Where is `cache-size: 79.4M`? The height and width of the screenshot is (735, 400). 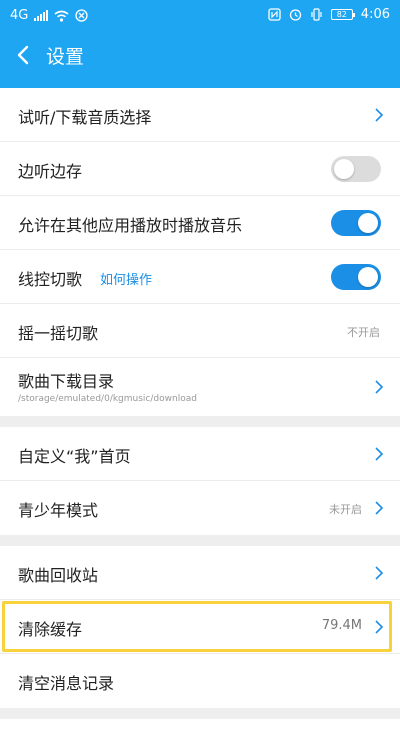
cache-size: 79.4M is located at coordinates (341, 625).